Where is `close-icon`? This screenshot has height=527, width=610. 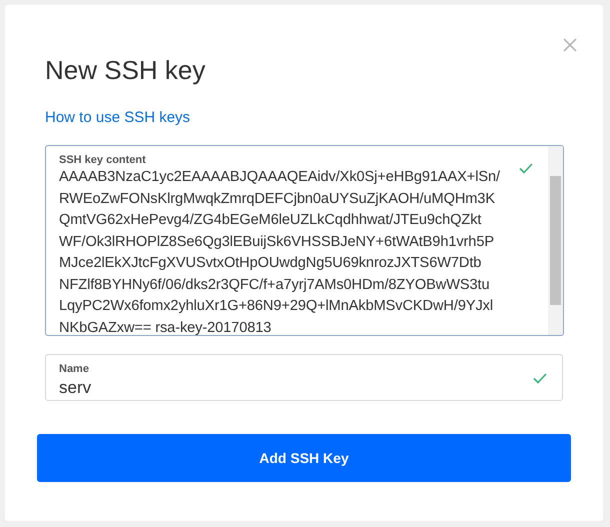
close-icon is located at coordinates (570, 45).